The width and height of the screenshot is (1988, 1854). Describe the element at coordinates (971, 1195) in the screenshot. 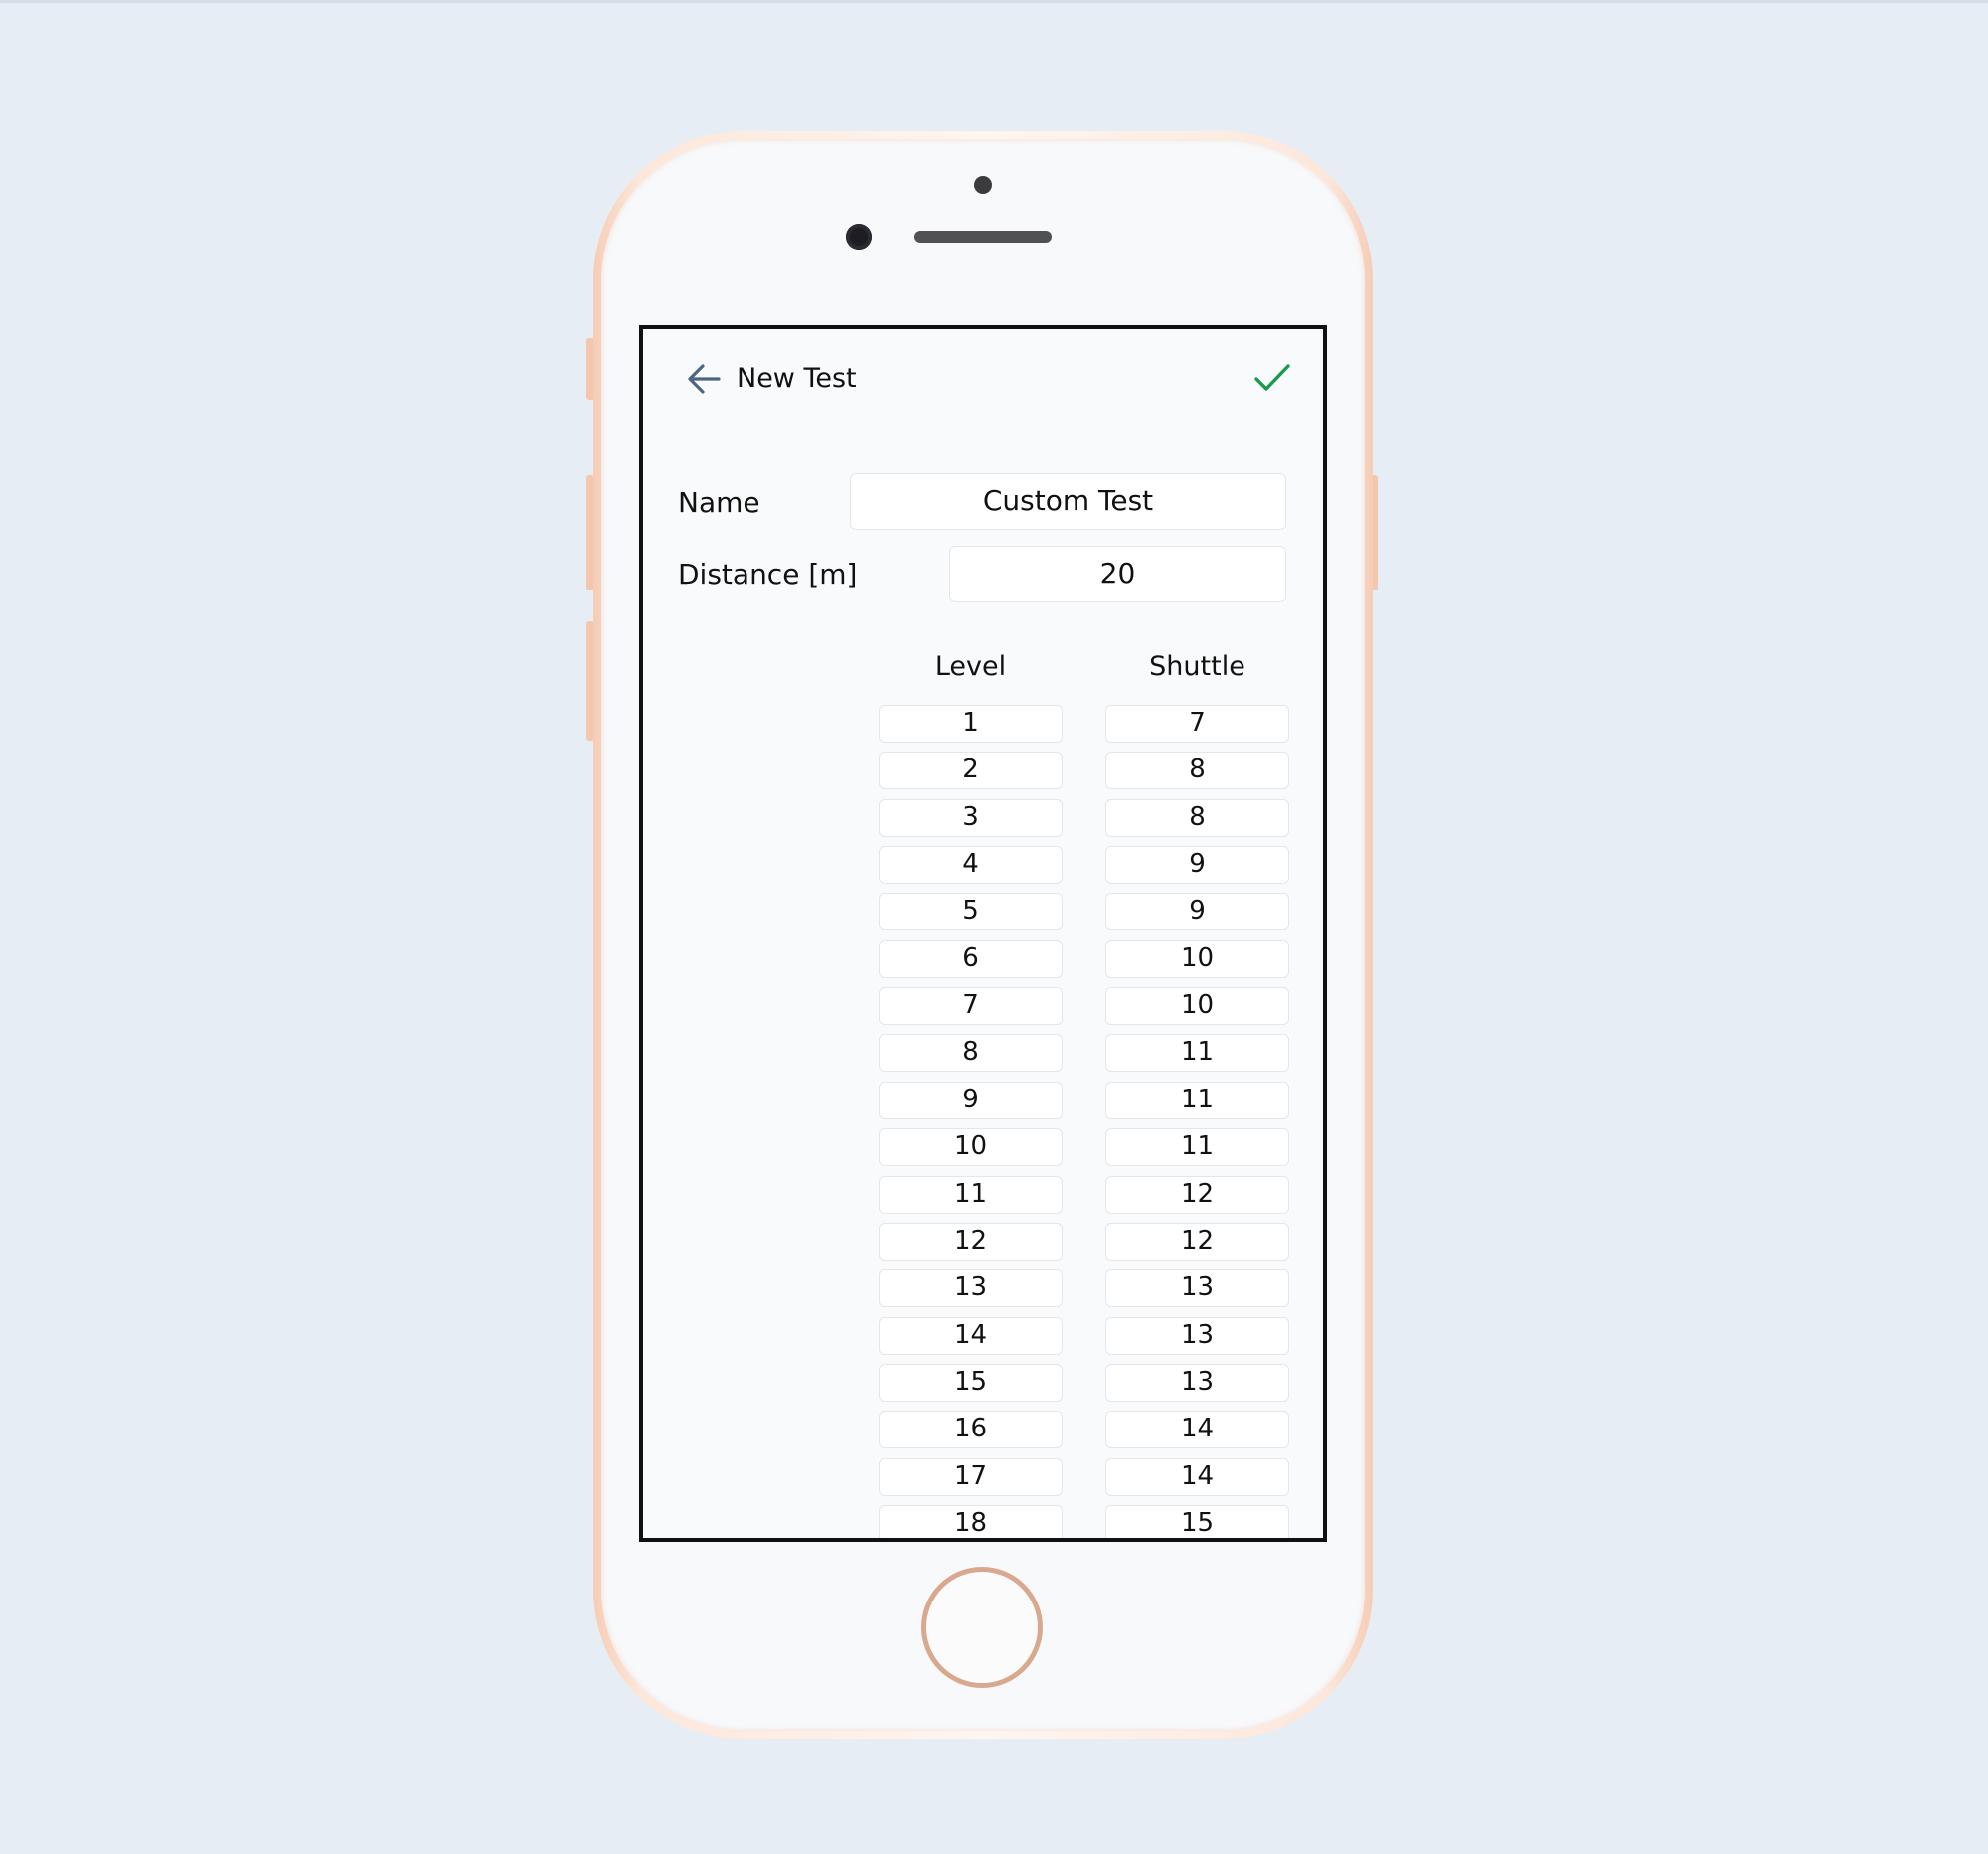

I see `level-input: 11` at that location.